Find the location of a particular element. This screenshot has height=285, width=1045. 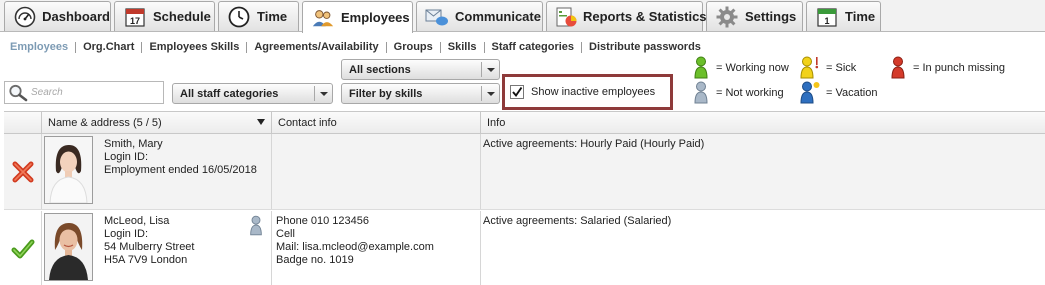

tab-communicate: Communicate is located at coordinates (479, 16).